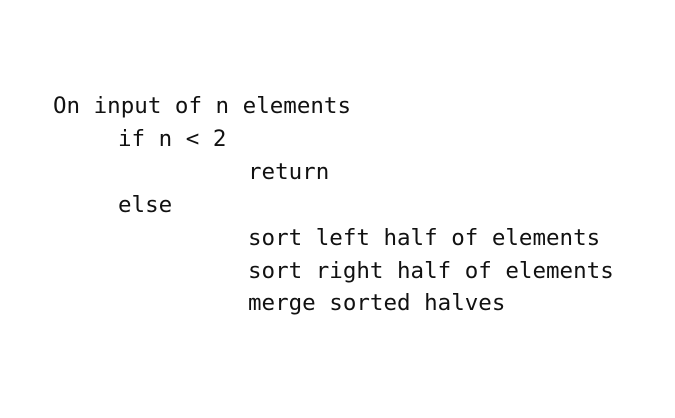 The image size is (675, 418). I want to click on code-line-merge: merge sorted halves, so click(377, 303).